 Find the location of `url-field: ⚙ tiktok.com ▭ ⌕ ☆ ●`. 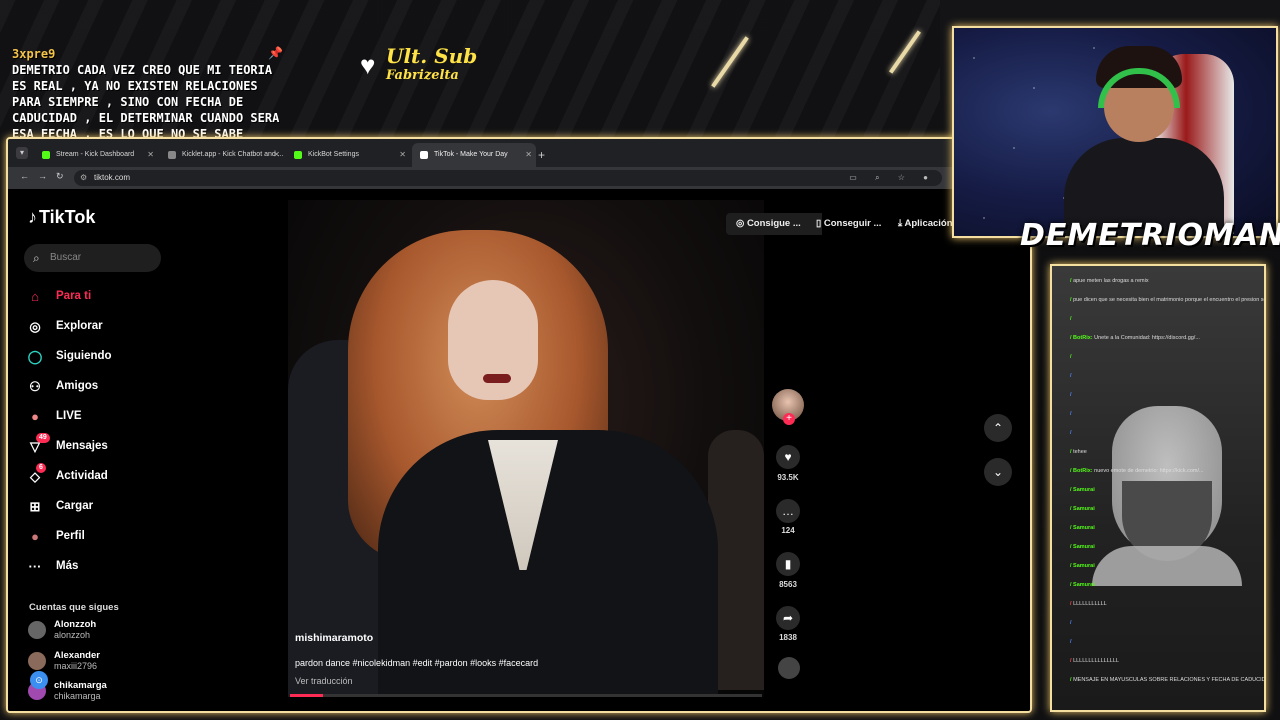

url-field: ⚙ tiktok.com ▭ ⌕ ☆ ● is located at coordinates (508, 178).